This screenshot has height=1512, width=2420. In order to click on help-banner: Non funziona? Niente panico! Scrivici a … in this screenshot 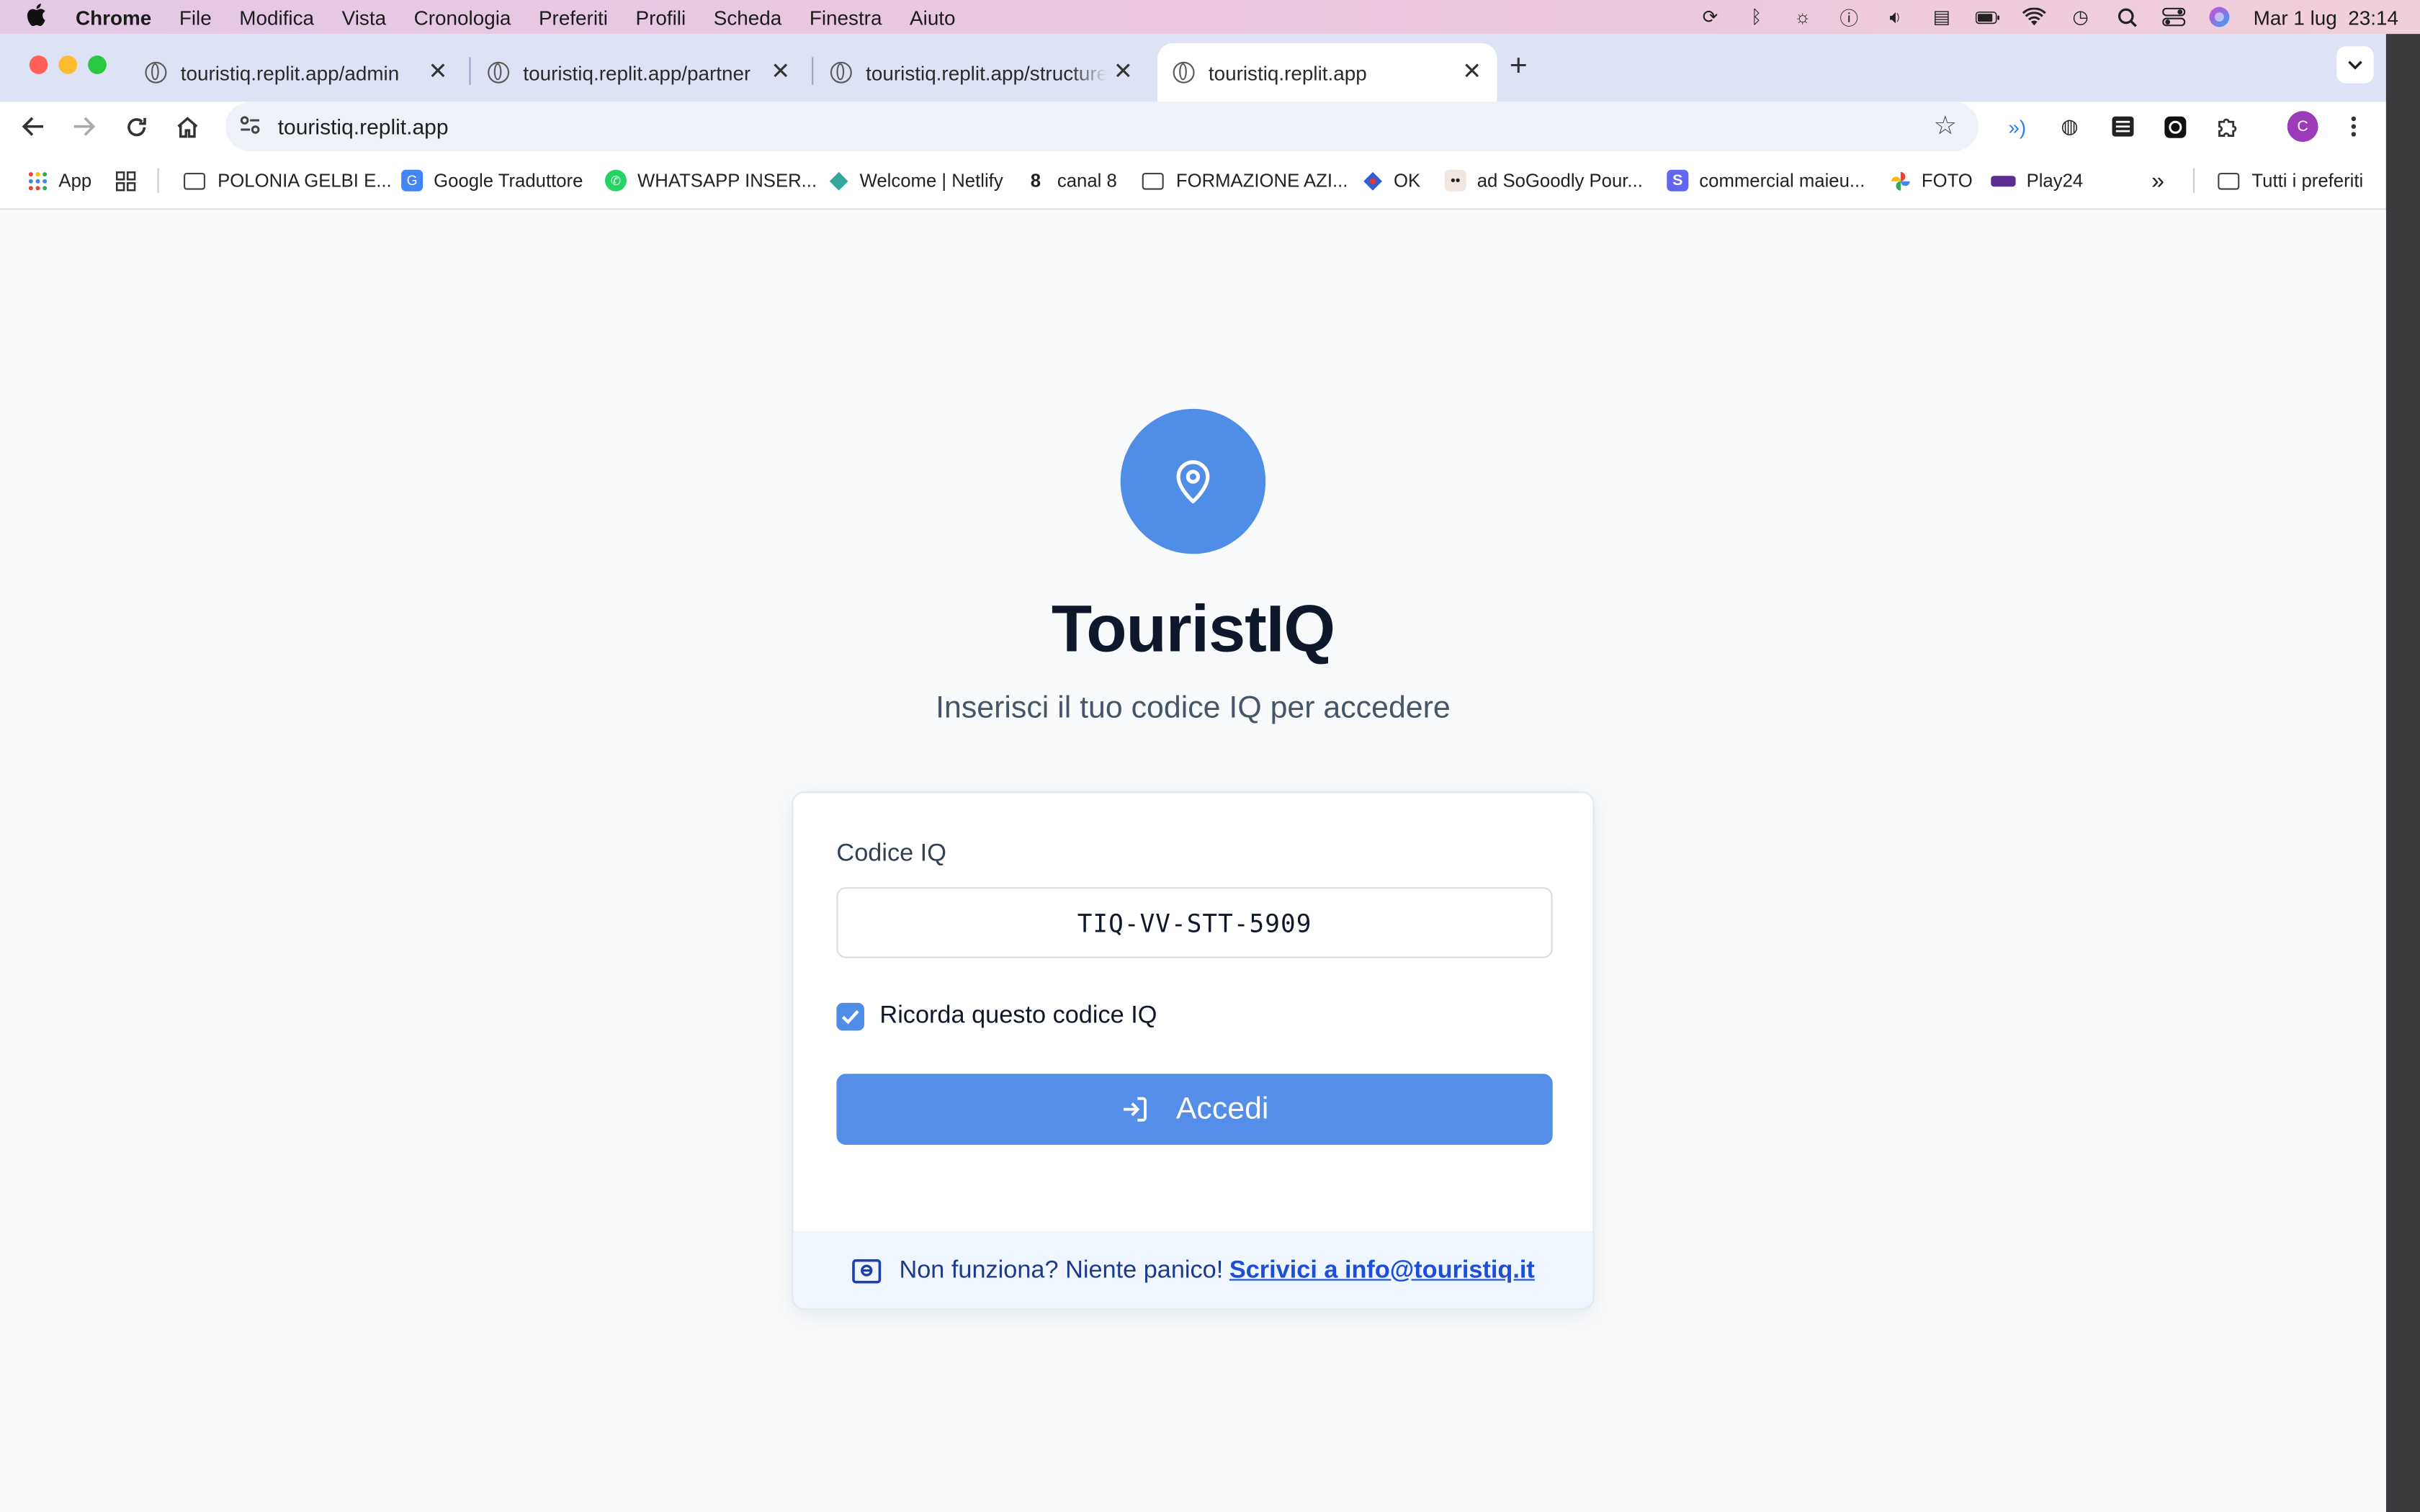, I will do `click(1193, 1270)`.